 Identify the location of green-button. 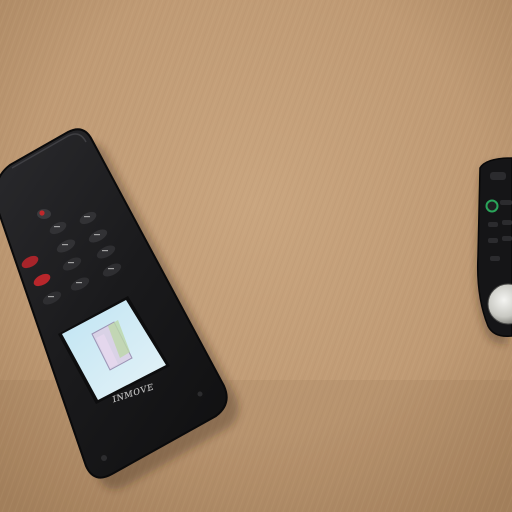
(492, 206).